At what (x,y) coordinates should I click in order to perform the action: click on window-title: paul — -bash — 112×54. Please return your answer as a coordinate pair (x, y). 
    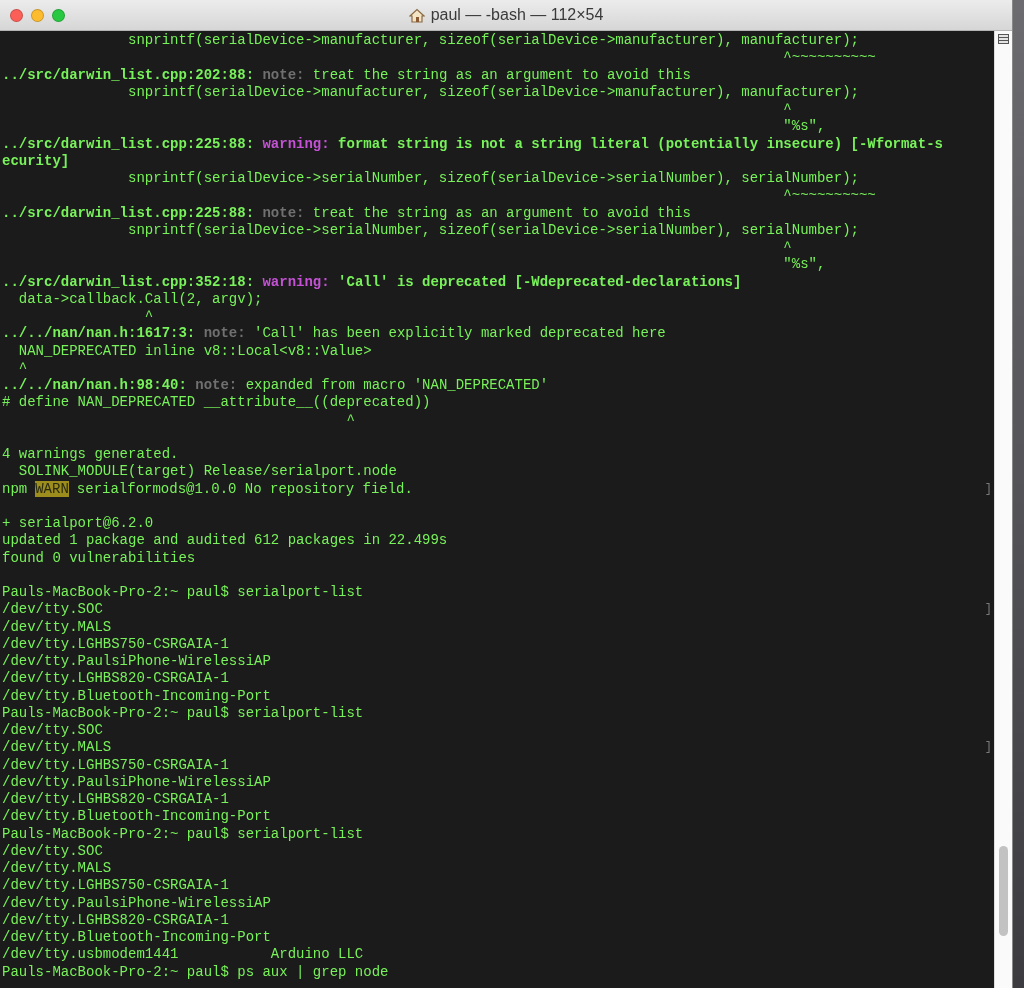
    Looking at the image, I should click on (517, 15).